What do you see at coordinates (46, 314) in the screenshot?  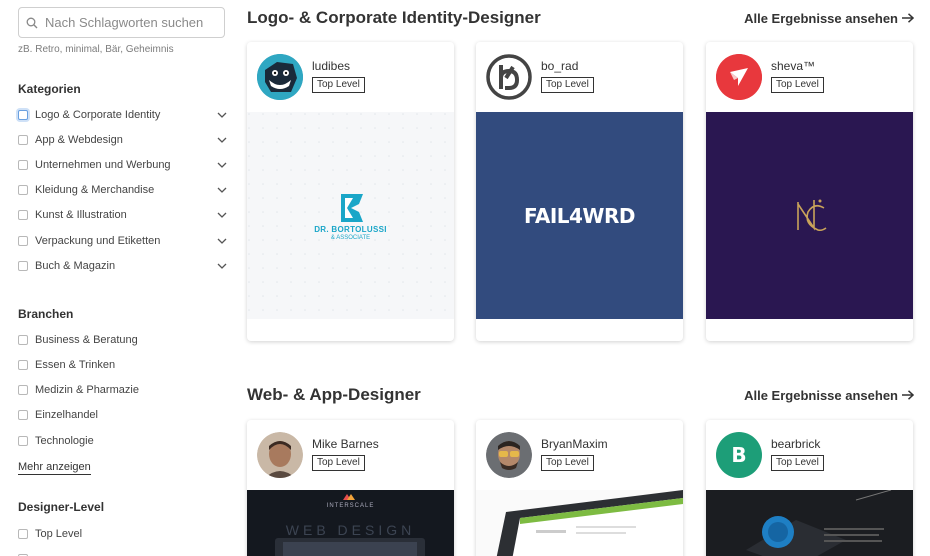 I see `branchen-heading: Branchen` at bounding box center [46, 314].